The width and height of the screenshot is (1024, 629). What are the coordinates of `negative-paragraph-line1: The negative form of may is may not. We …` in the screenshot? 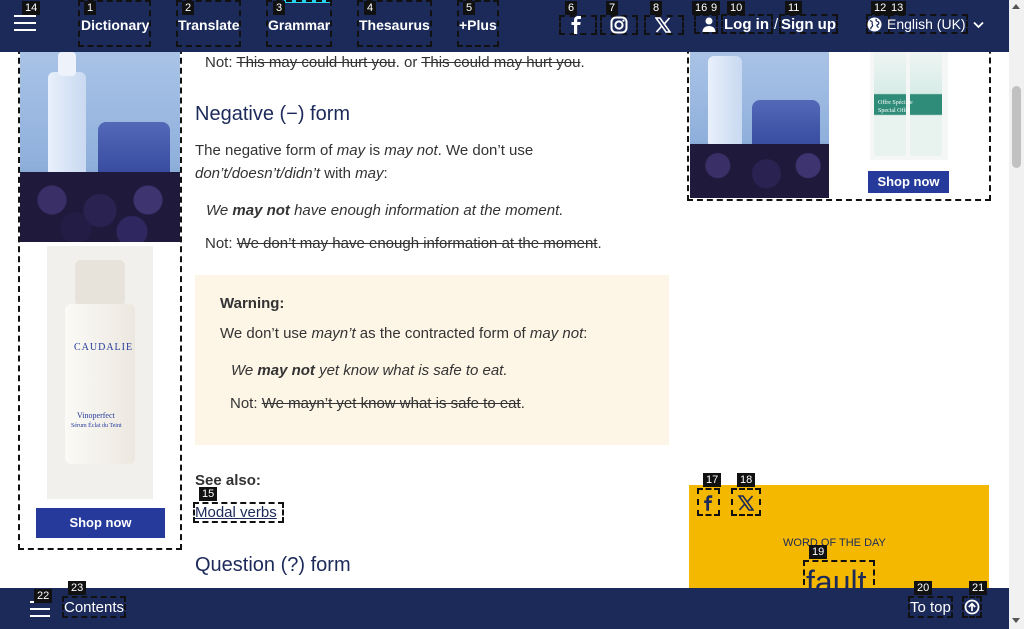 It's located at (364, 150).